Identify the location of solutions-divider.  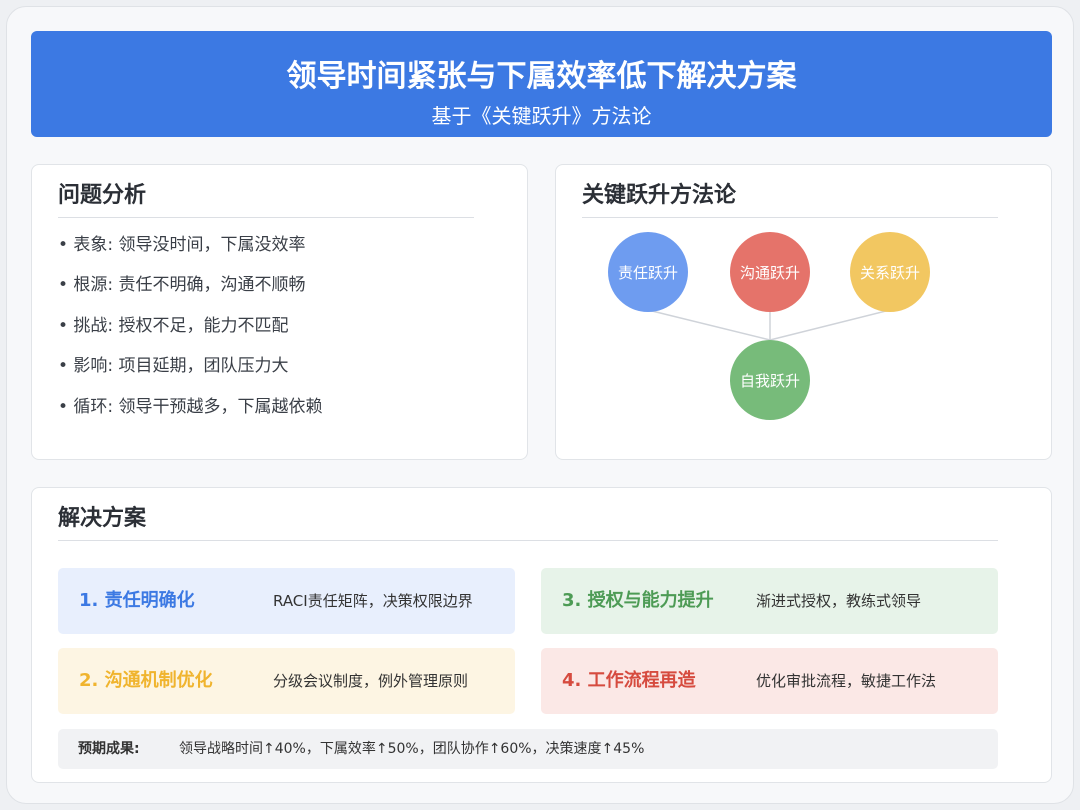
(528, 540).